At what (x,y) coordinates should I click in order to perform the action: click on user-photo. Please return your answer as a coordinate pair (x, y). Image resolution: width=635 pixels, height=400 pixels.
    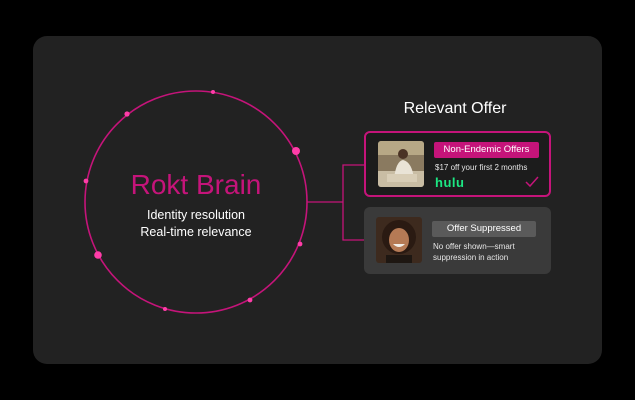
    Looking at the image, I should click on (399, 240).